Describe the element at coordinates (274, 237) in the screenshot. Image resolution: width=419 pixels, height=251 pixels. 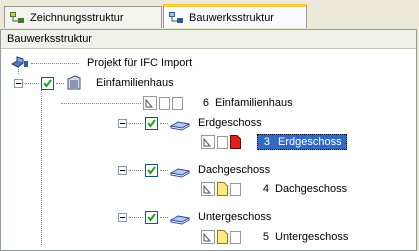
I see `tree-row-file-untergeschoss: 5 Untergeschoss` at that location.